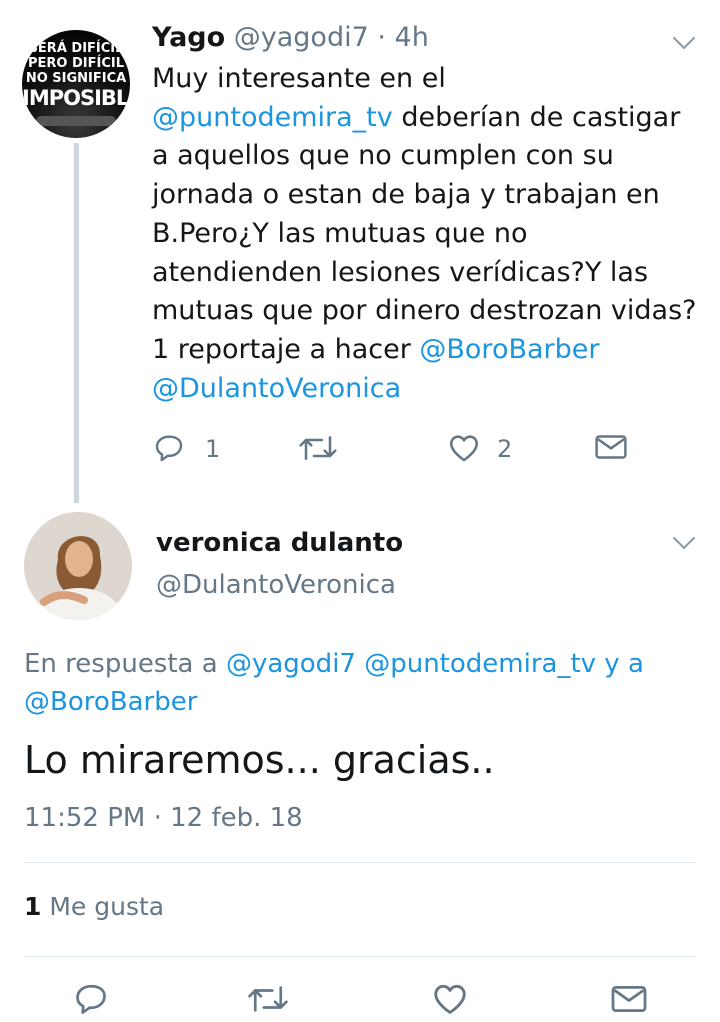 The height and width of the screenshot is (1022, 720). What do you see at coordinates (406, 195) in the screenshot?
I see `tweet-line: jornada o estan de baja y trabajan en` at bounding box center [406, 195].